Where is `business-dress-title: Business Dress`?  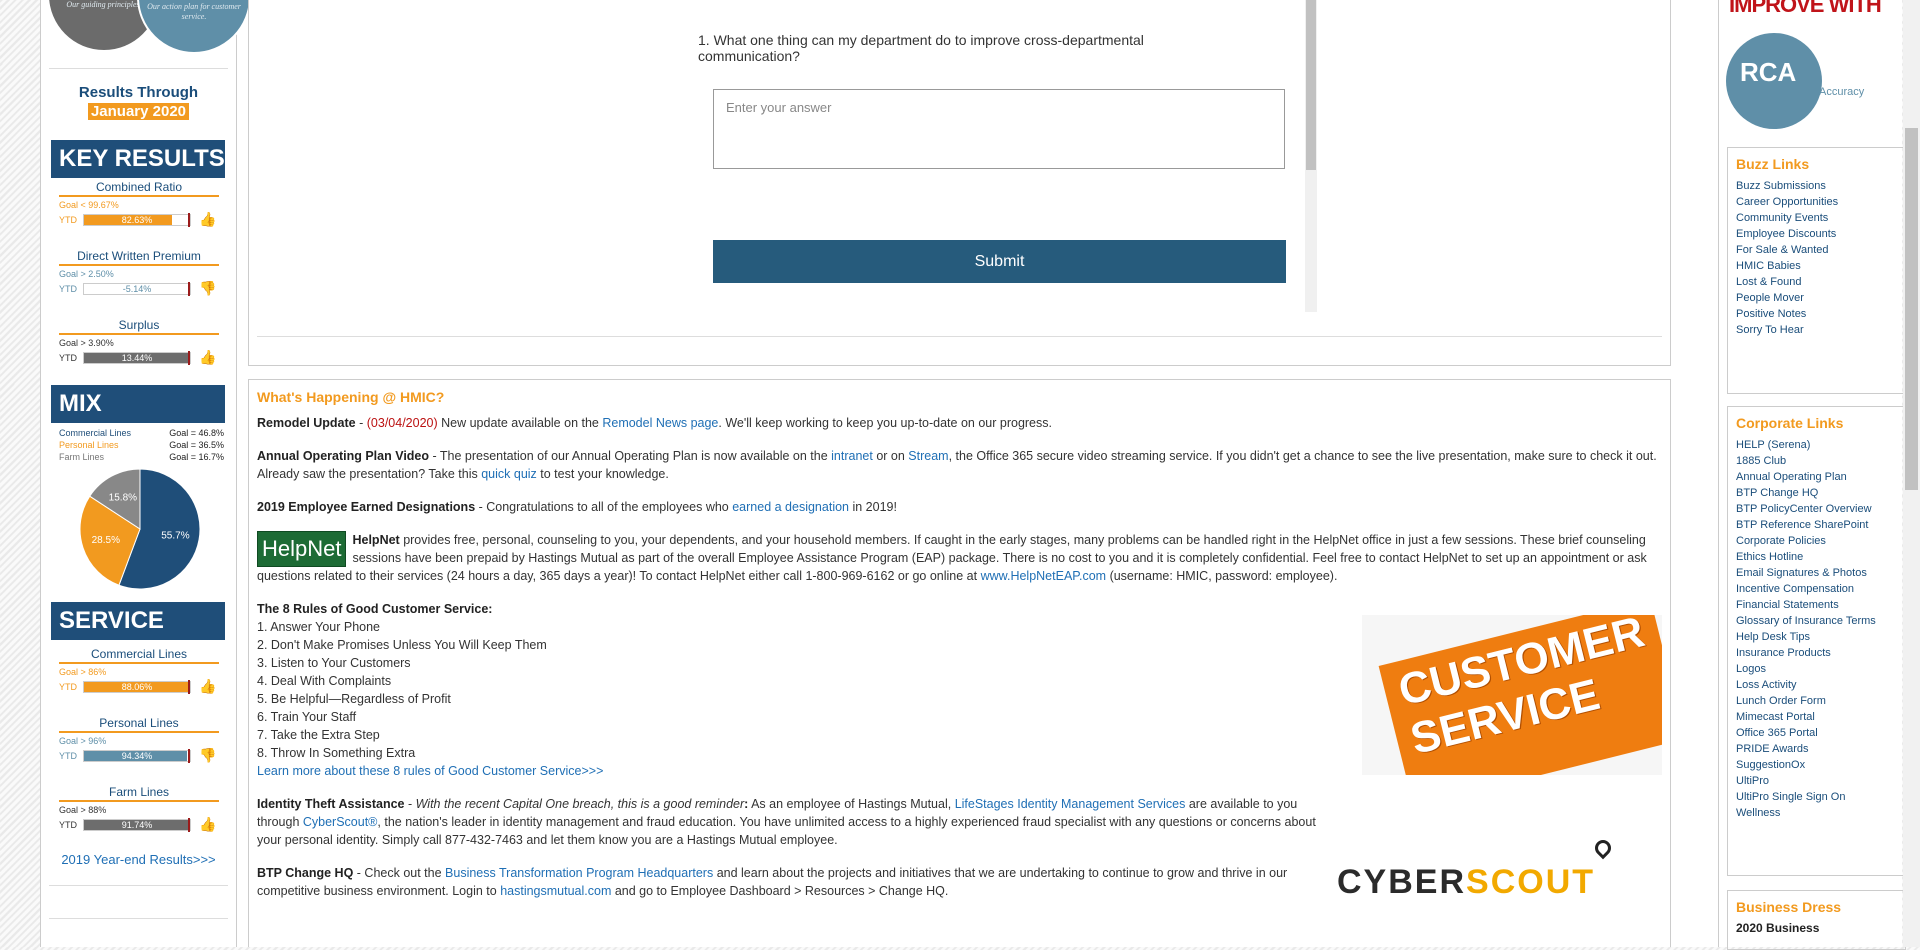
business-dress-title: Business Dress is located at coordinates (1789, 907).